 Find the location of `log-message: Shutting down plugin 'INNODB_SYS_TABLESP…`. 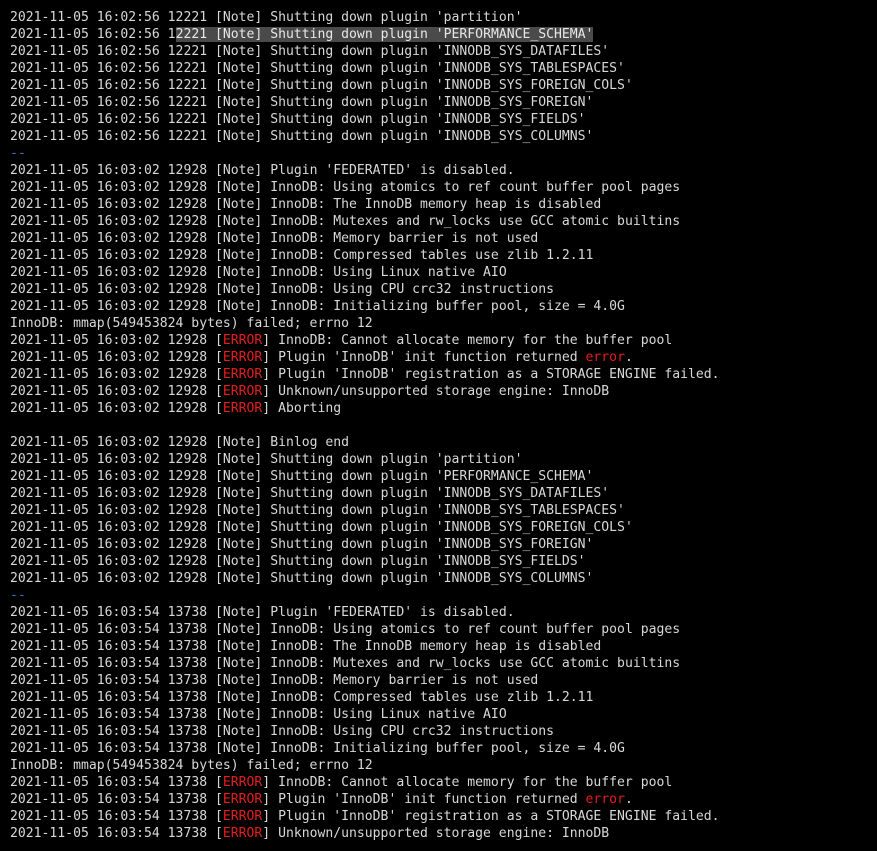

log-message: Shutting down plugin 'INNODB_SYS_TABLESP… is located at coordinates (447, 510).